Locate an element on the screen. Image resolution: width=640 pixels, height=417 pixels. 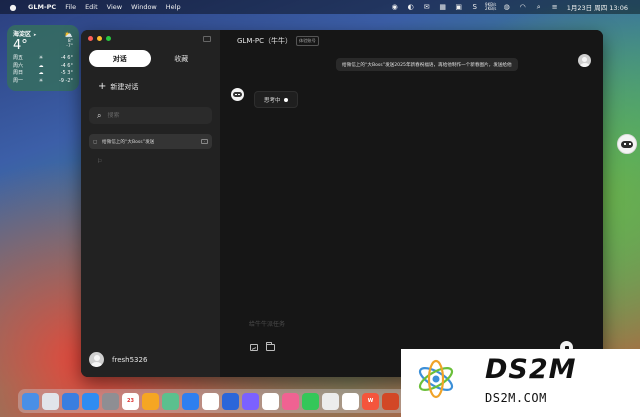
status-app-icon: ◉ is located at coordinates (395, 7).